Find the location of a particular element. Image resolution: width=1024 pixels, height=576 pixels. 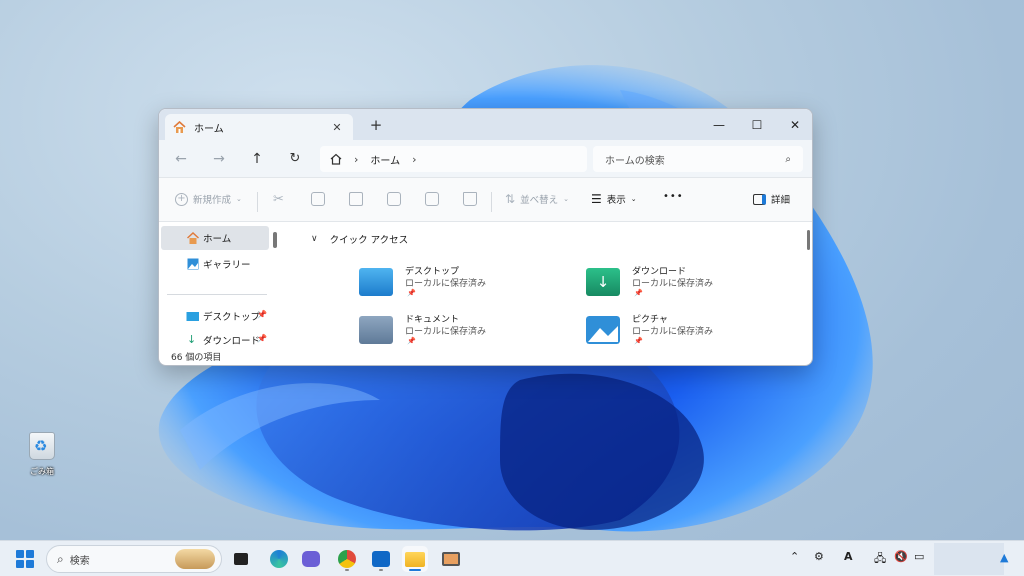

quick-access-title: クイック アクセス is located at coordinates (369, 240).